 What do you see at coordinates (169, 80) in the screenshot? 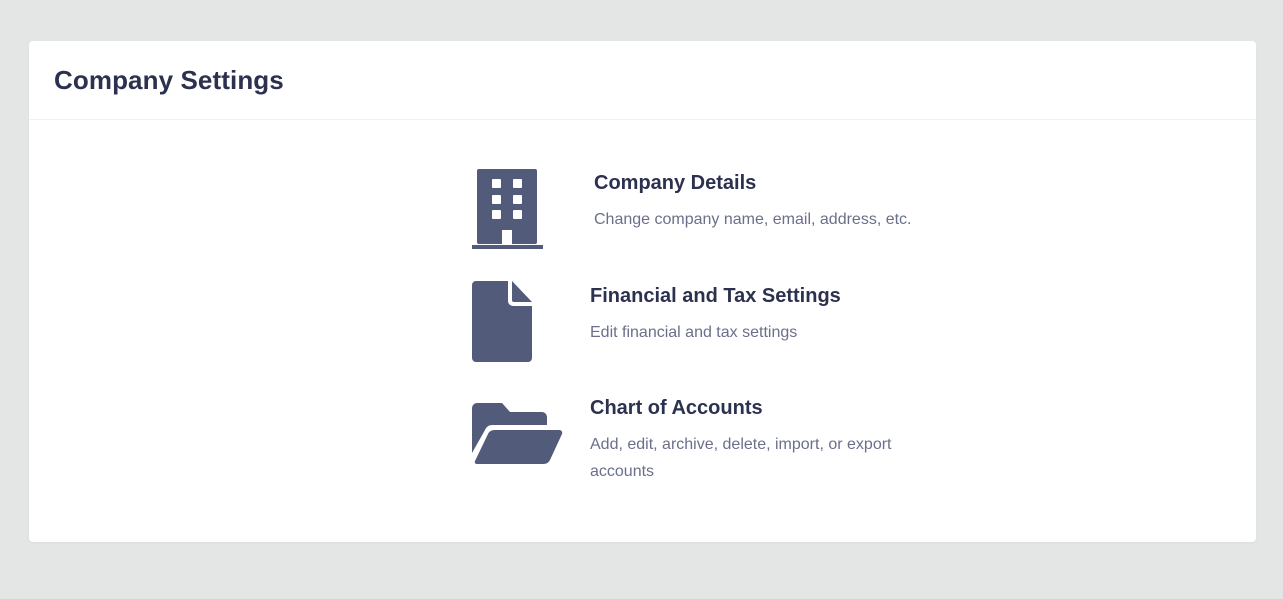
I see `page-title: Company Settings` at bounding box center [169, 80].